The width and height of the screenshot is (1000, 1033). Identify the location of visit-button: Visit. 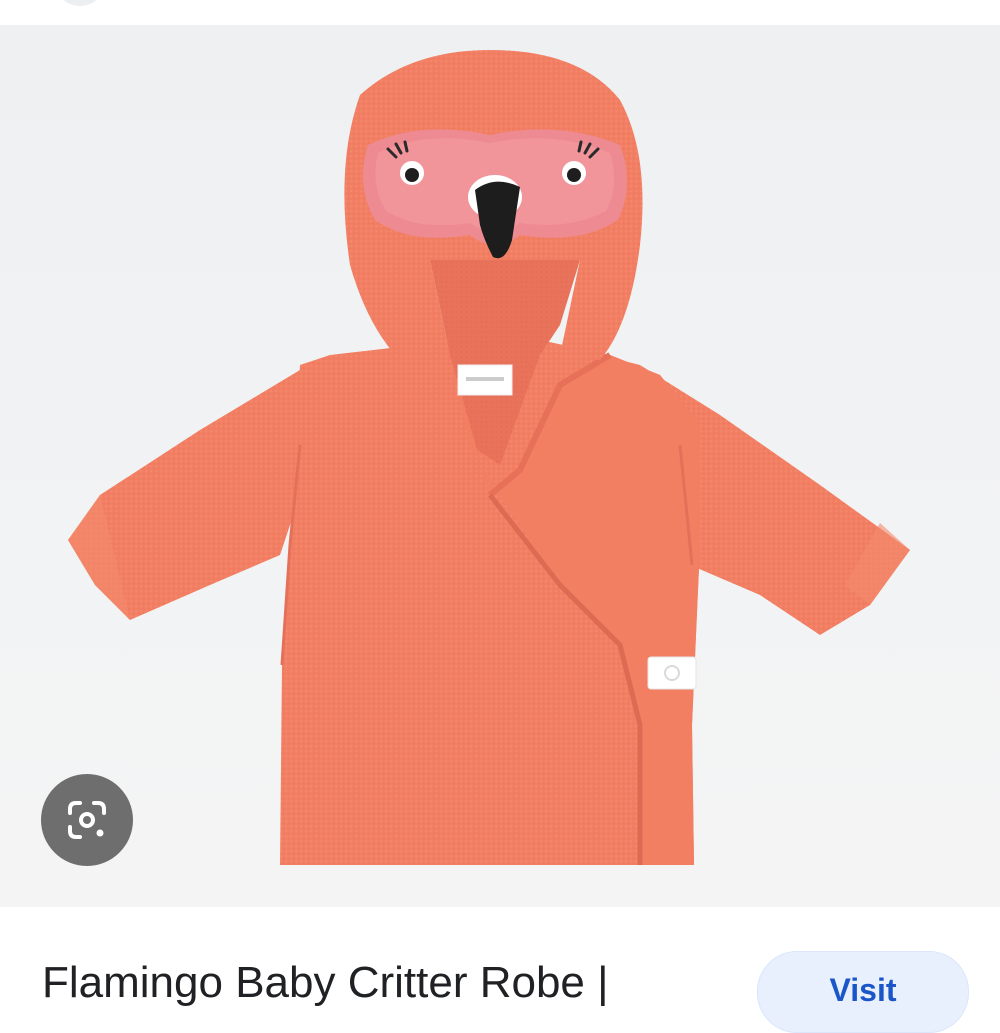
(863, 992).